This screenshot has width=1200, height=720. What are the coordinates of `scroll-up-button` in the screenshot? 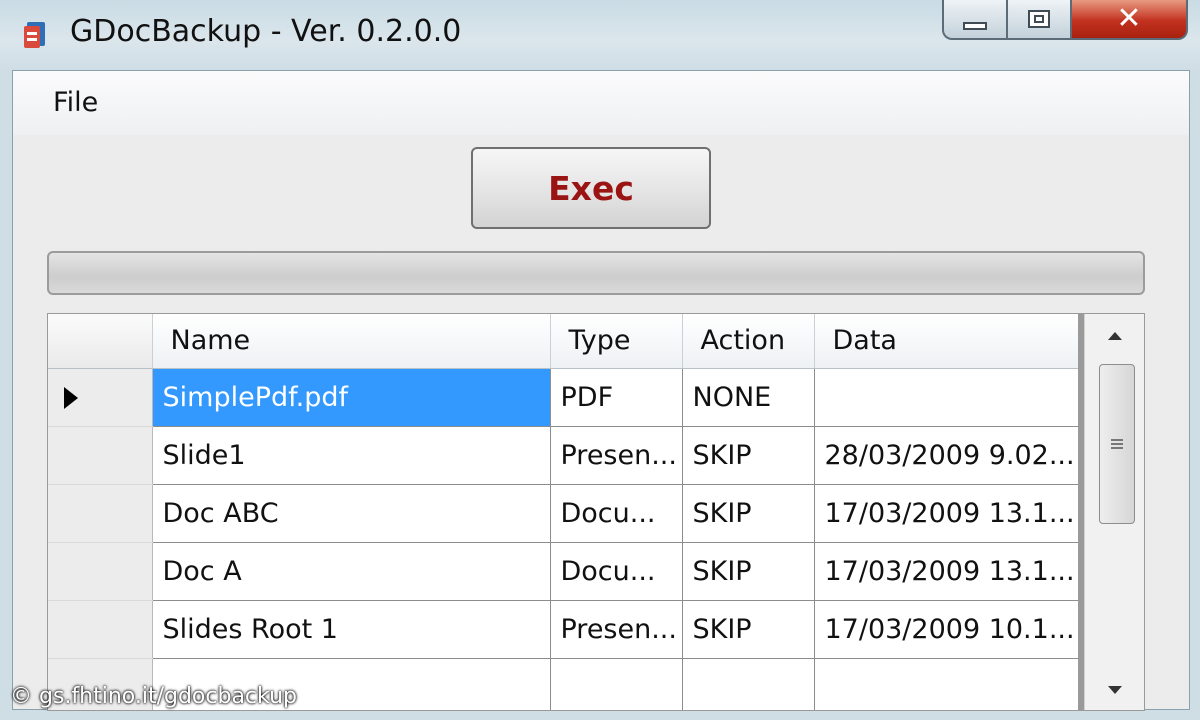 It's located at (1114, 336).